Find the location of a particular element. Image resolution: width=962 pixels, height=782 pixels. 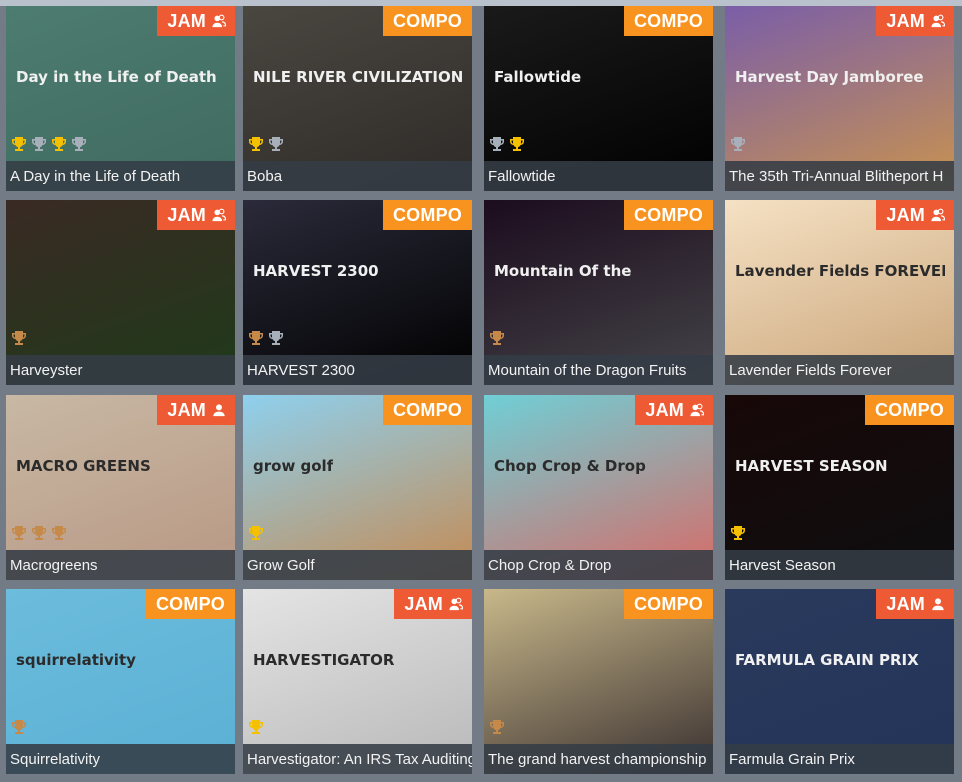

game-card: grow golf COMPO Grow Golf is located at coordinates (357, 487).